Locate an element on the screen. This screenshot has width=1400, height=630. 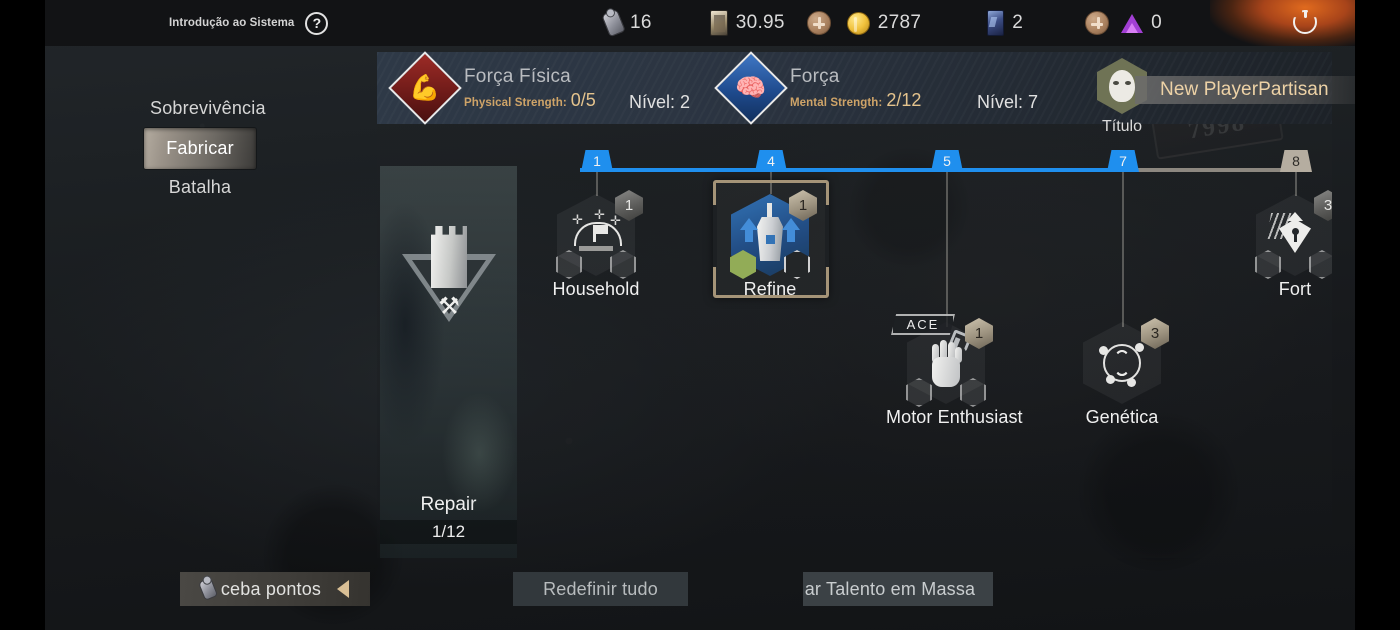
resource-coin-value: 2787 is located at coordinates (899, 22).